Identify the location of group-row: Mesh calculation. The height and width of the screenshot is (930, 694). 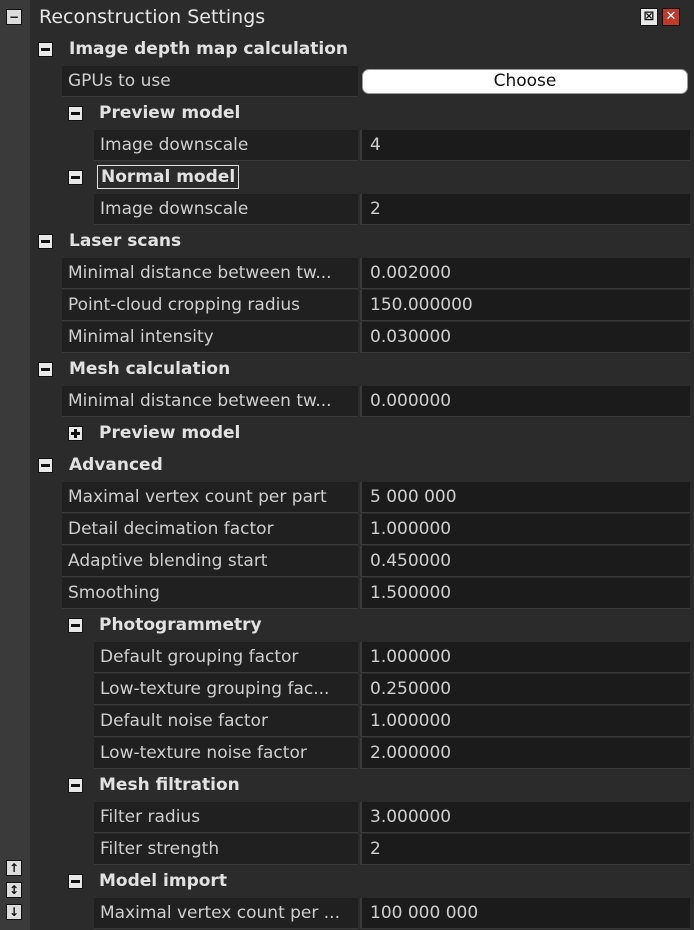
(360, 369).